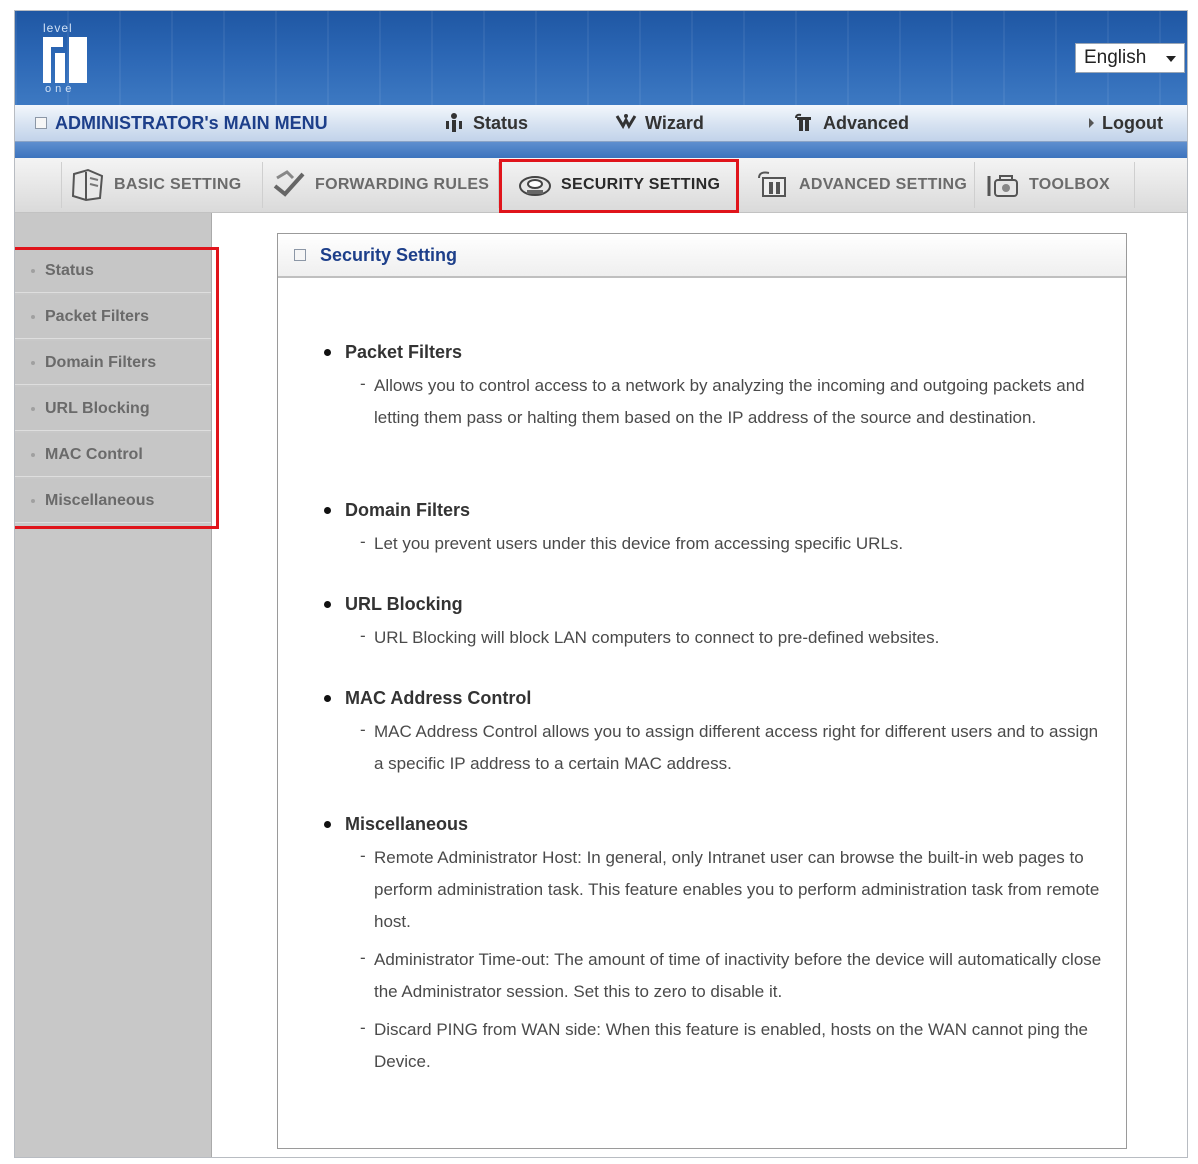  What do you see at coordinates (1132, 122) in the screenshot?
I see `logout-label: Logout` at bounding box center [1132, 122].